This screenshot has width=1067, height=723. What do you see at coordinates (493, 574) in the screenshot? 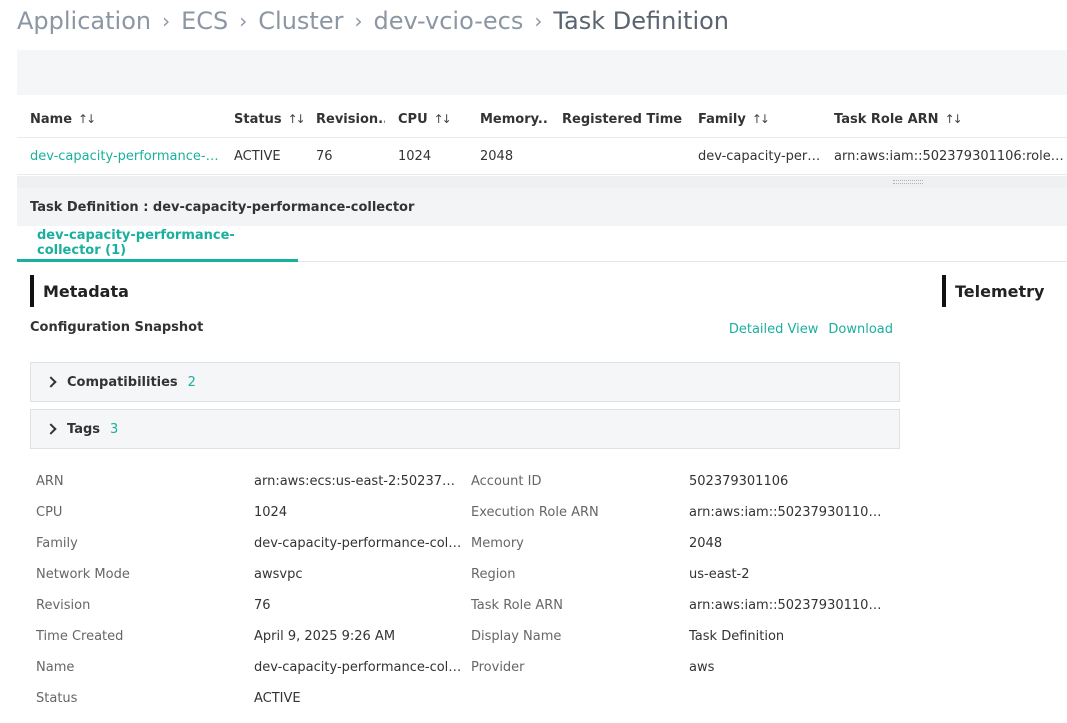
I see `property-key: Region` at bounding box center [493, 574].